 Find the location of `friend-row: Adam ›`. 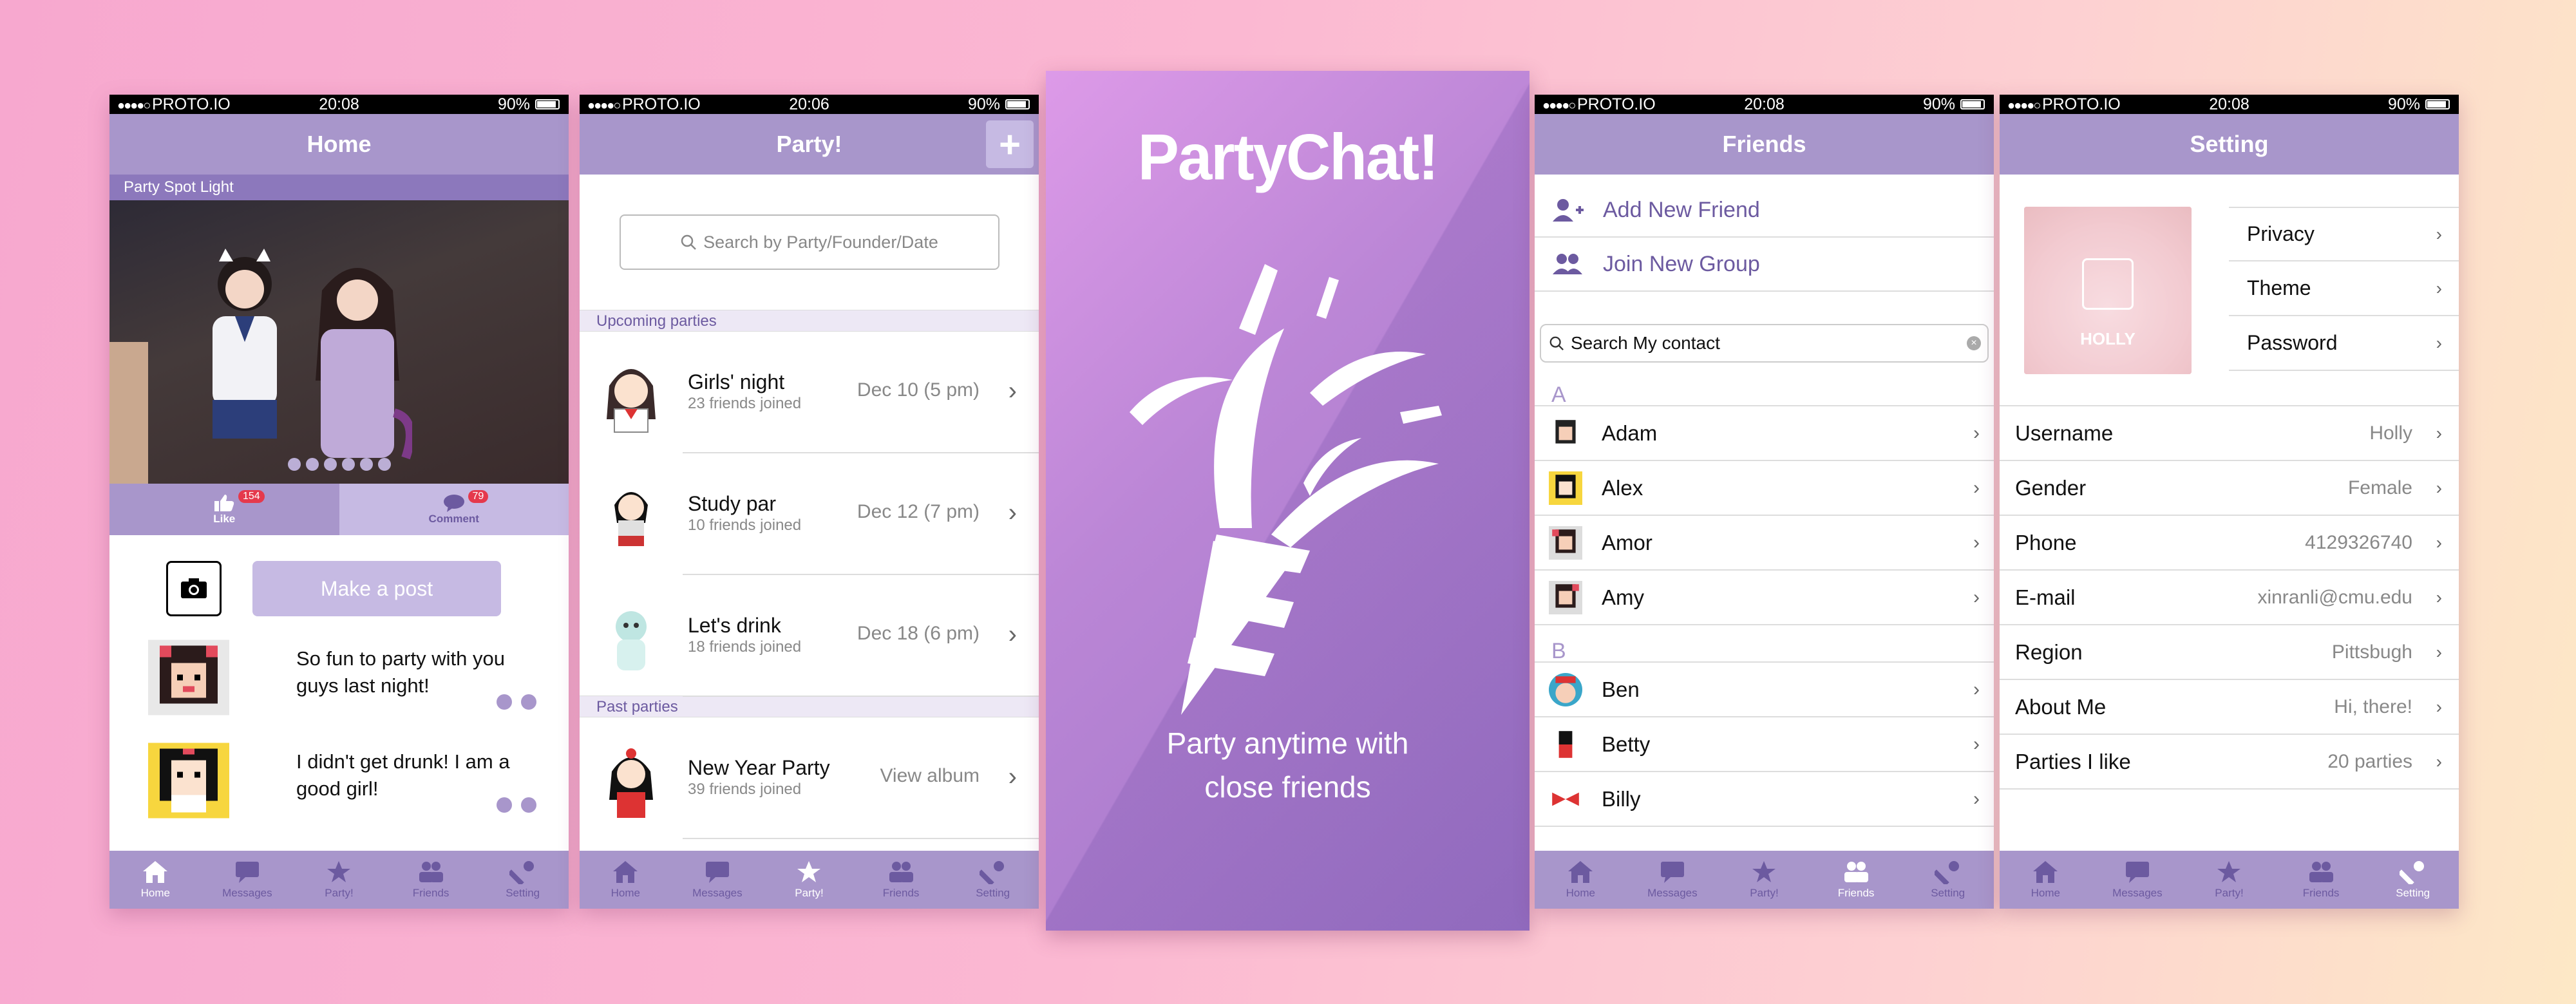

friend-row: Adam › is located at coordinates (1764, 433).